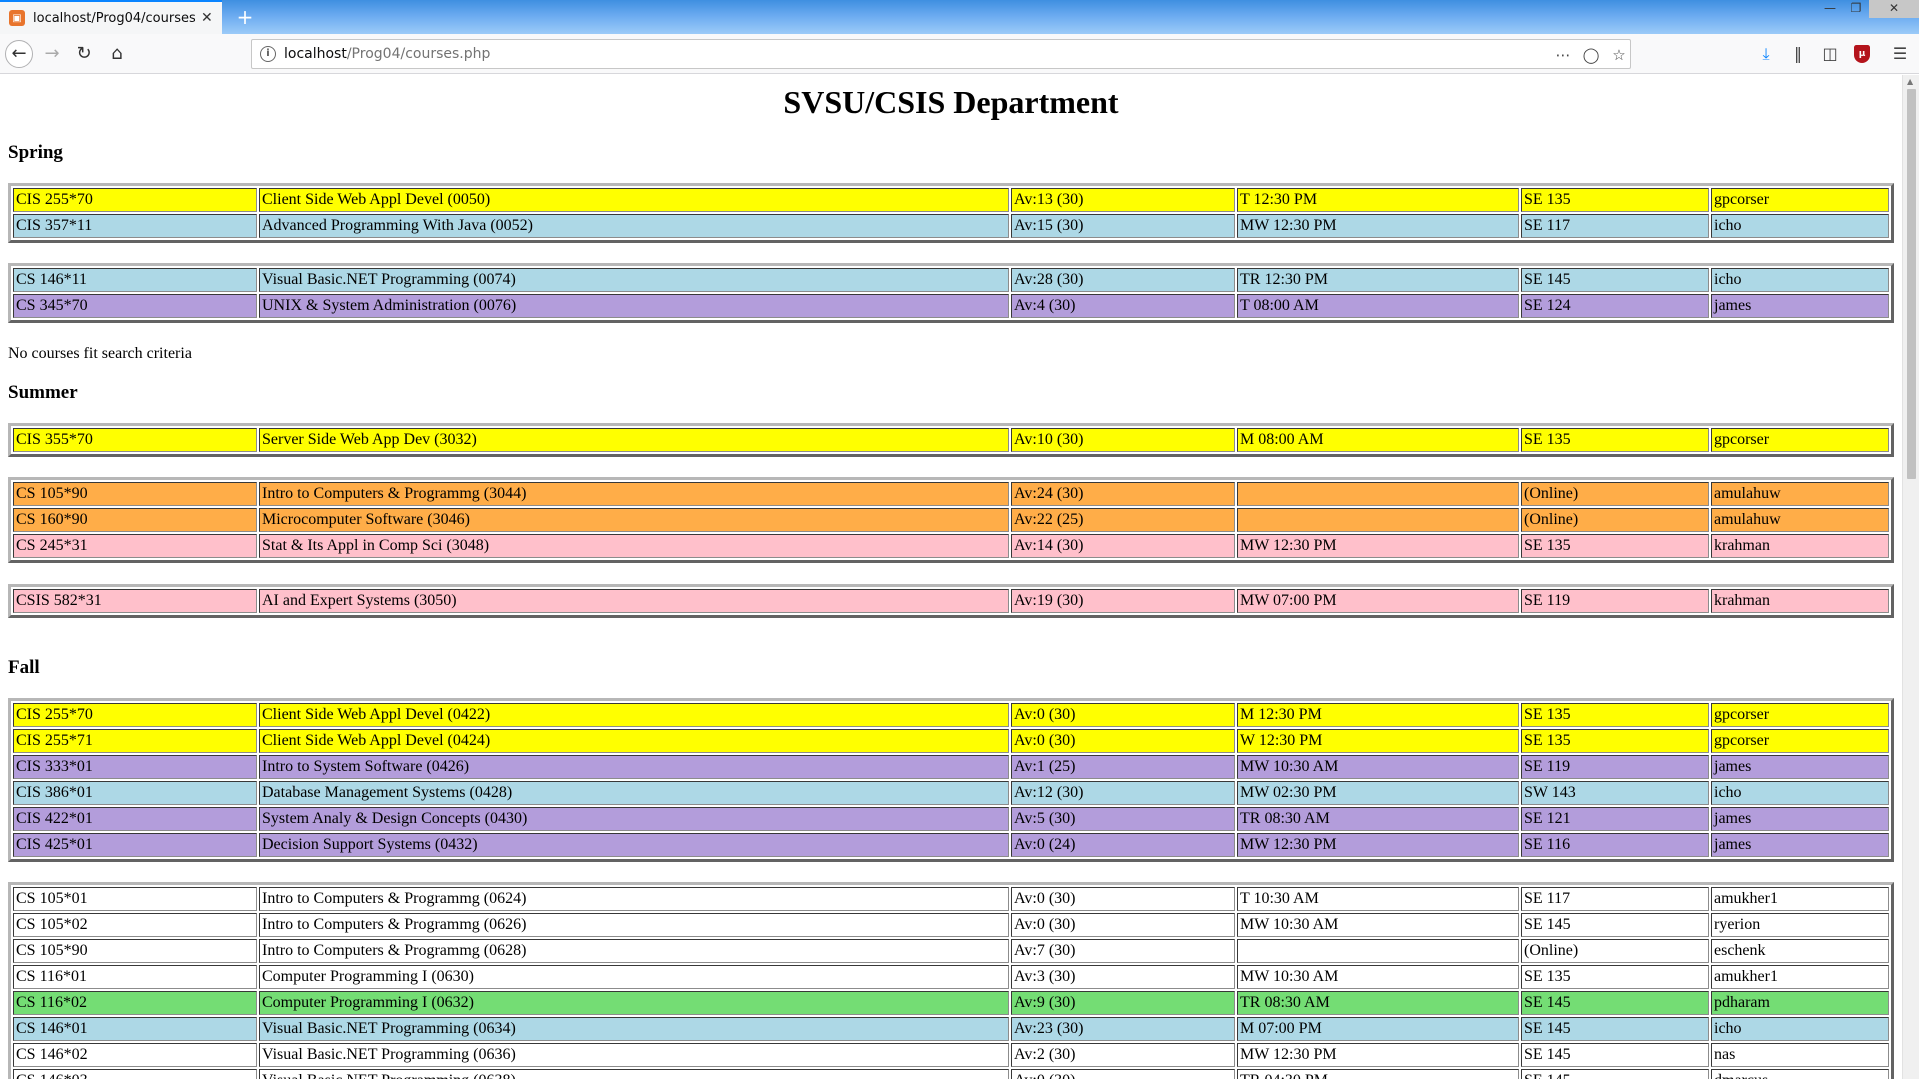 This screenshot has height=1079, width=1919. I want to click on schedule-cell, so click(1378, 520).